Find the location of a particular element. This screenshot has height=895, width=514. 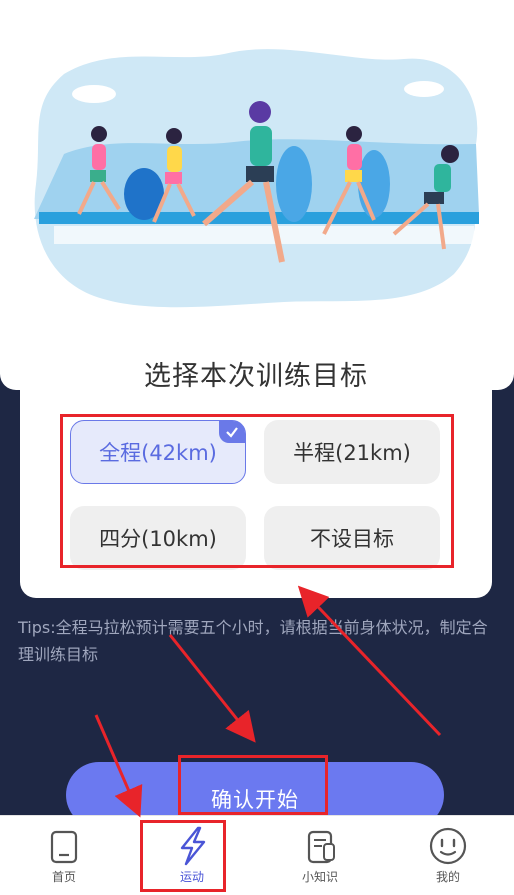

goal-option-label: 不设目标 is located at coordinates (352, 539).